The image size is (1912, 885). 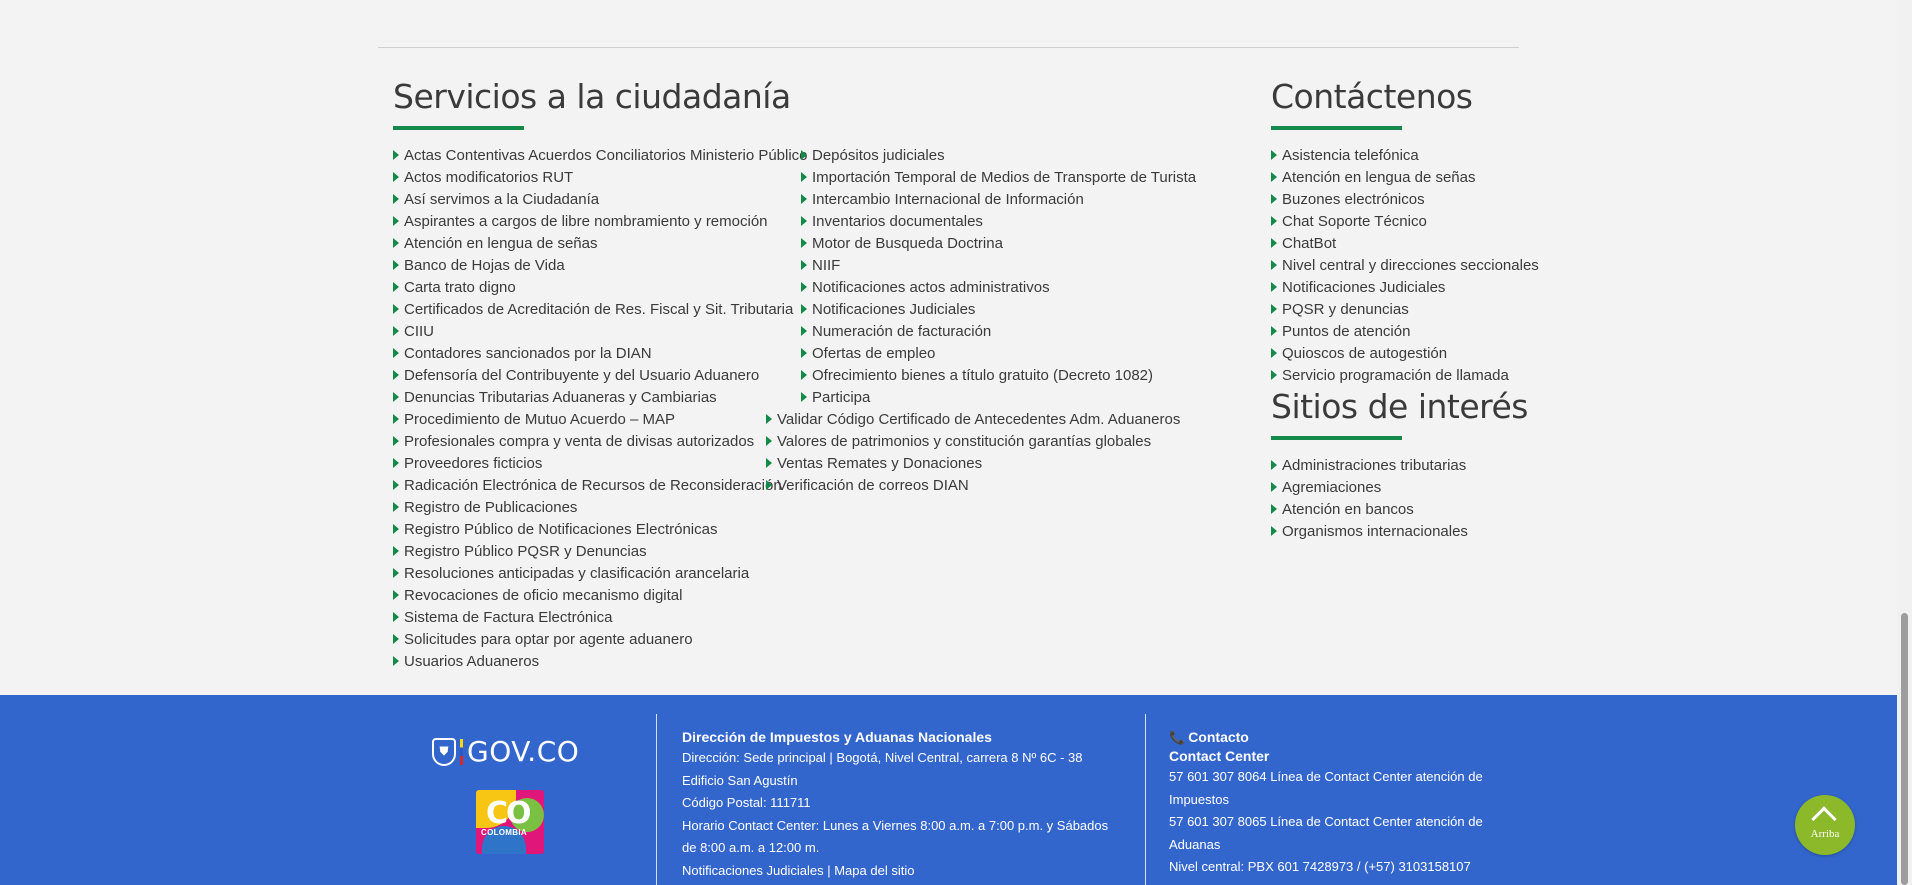 What do you see at coordinates (1405, 199) in the screenshot?
I see `contactenos-link: Buzones electrónicos` at bounding box center [1405, 199].